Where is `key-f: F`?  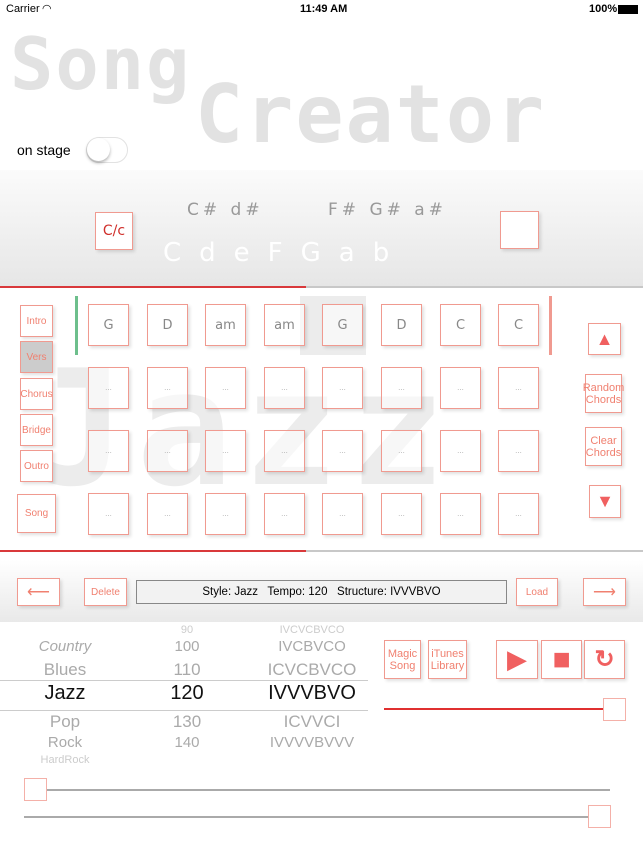
key-f: F is located at coordinates (275, 253).